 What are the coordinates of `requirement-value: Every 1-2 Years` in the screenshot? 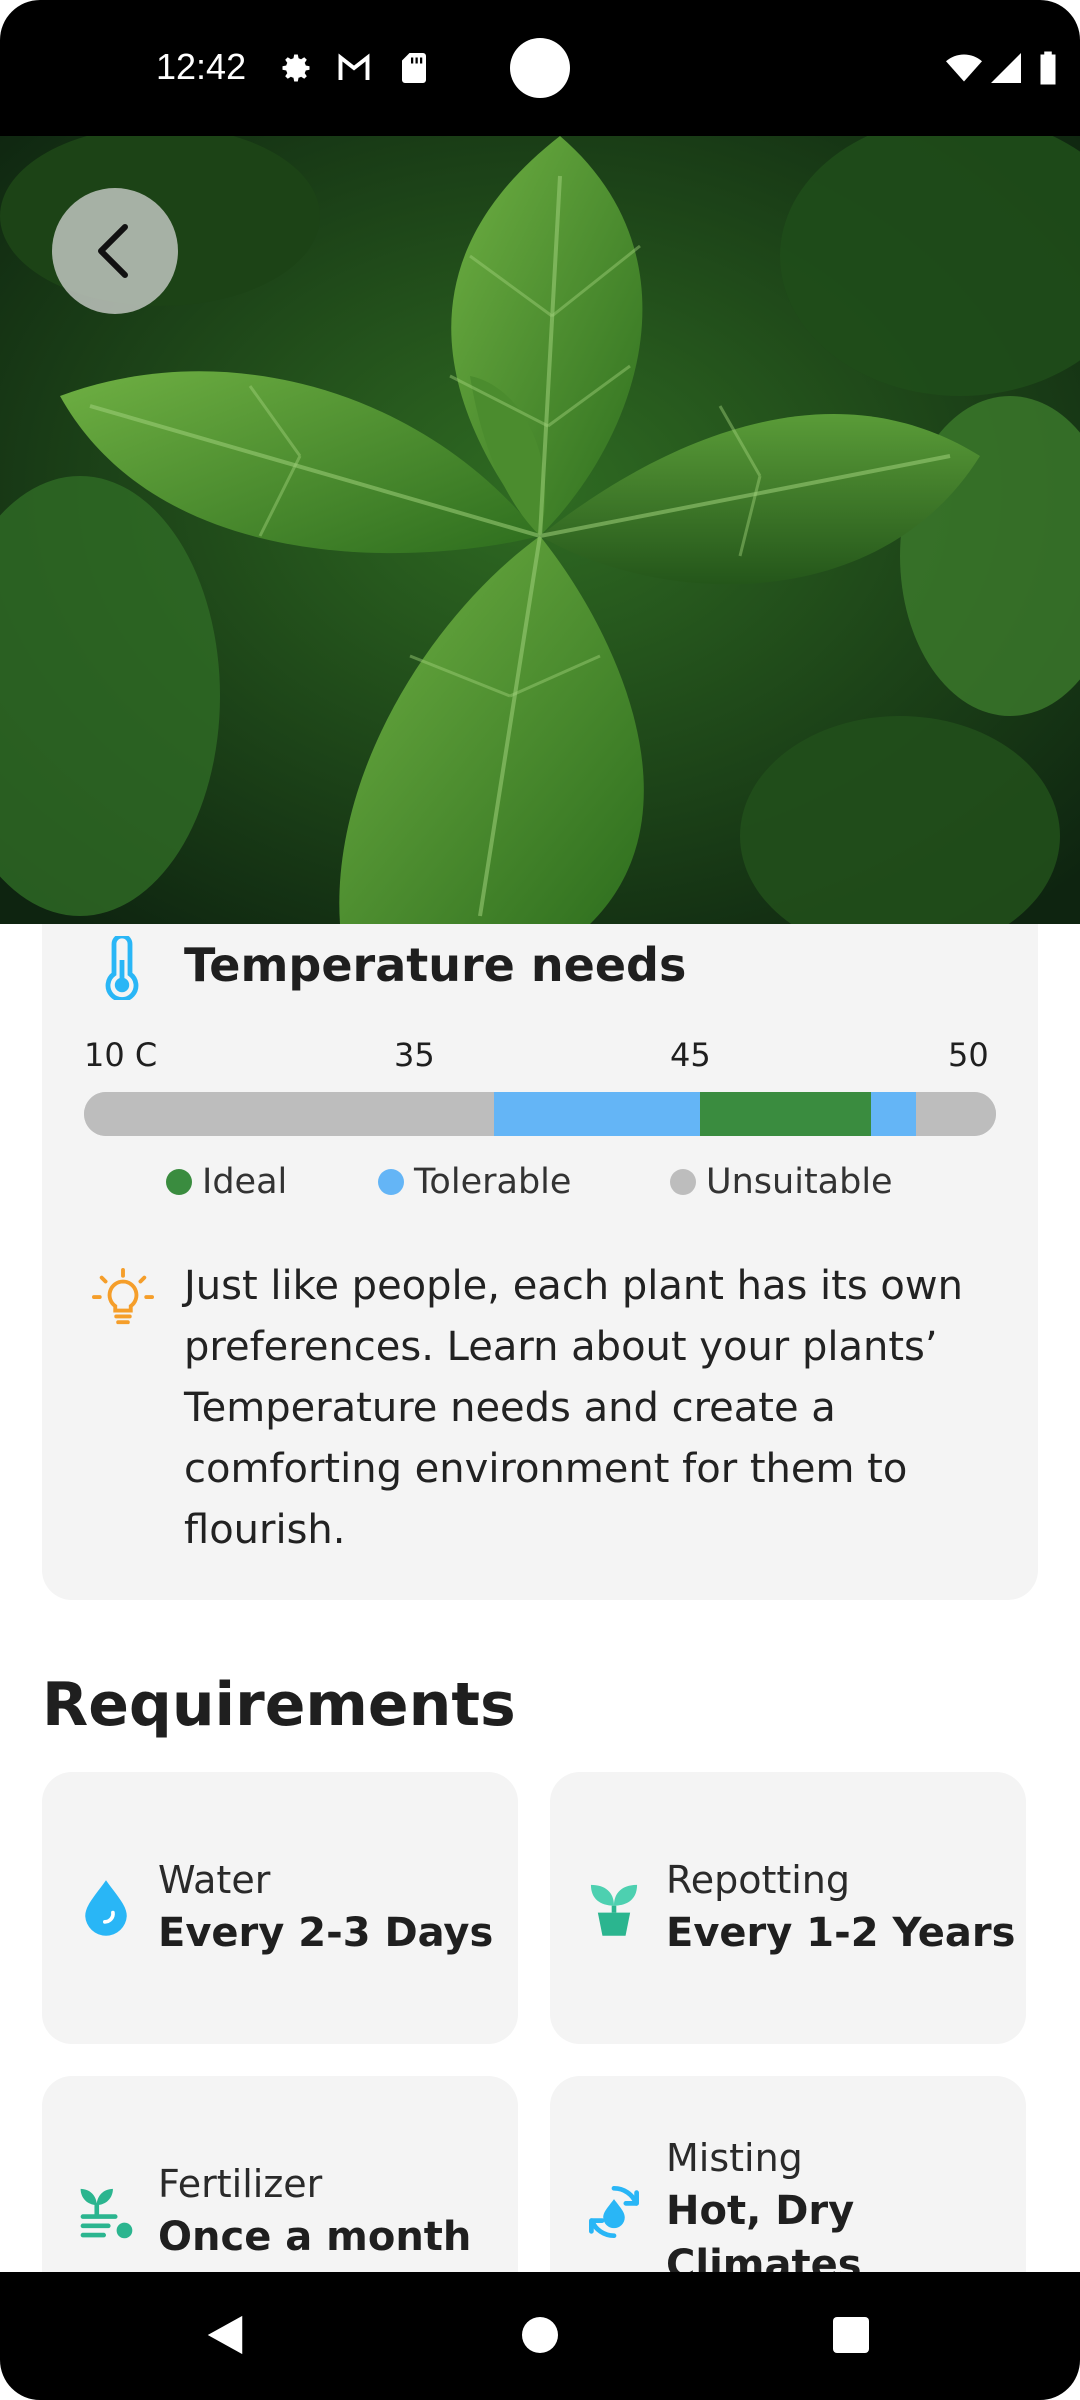 It's located at (841, 1933).